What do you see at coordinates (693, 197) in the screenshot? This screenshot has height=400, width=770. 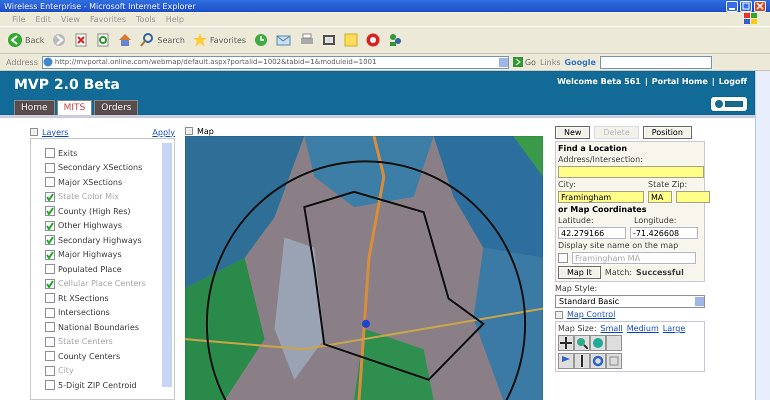 I see `zip-input` at bounding box center [693, 197].